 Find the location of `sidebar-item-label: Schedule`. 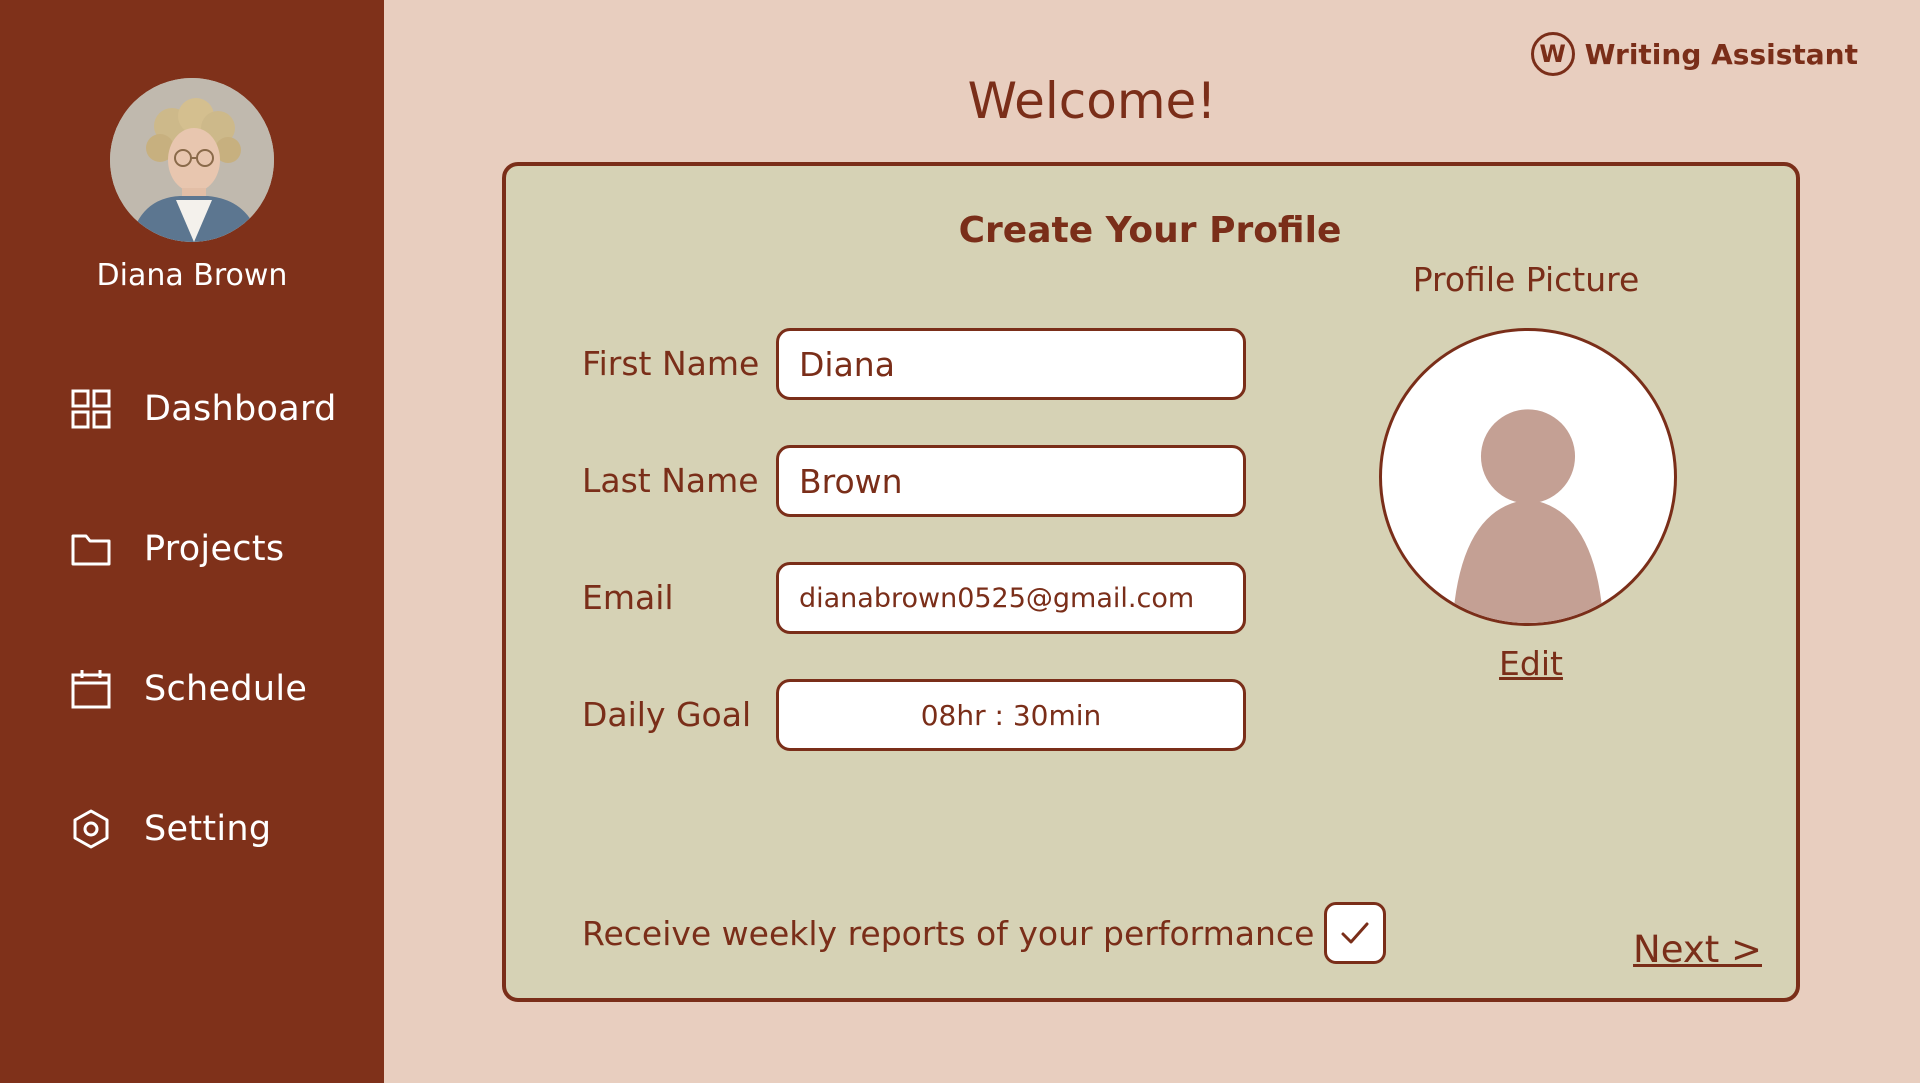

sidebar-item-label: Schedule is located at coordinates (226, 689).